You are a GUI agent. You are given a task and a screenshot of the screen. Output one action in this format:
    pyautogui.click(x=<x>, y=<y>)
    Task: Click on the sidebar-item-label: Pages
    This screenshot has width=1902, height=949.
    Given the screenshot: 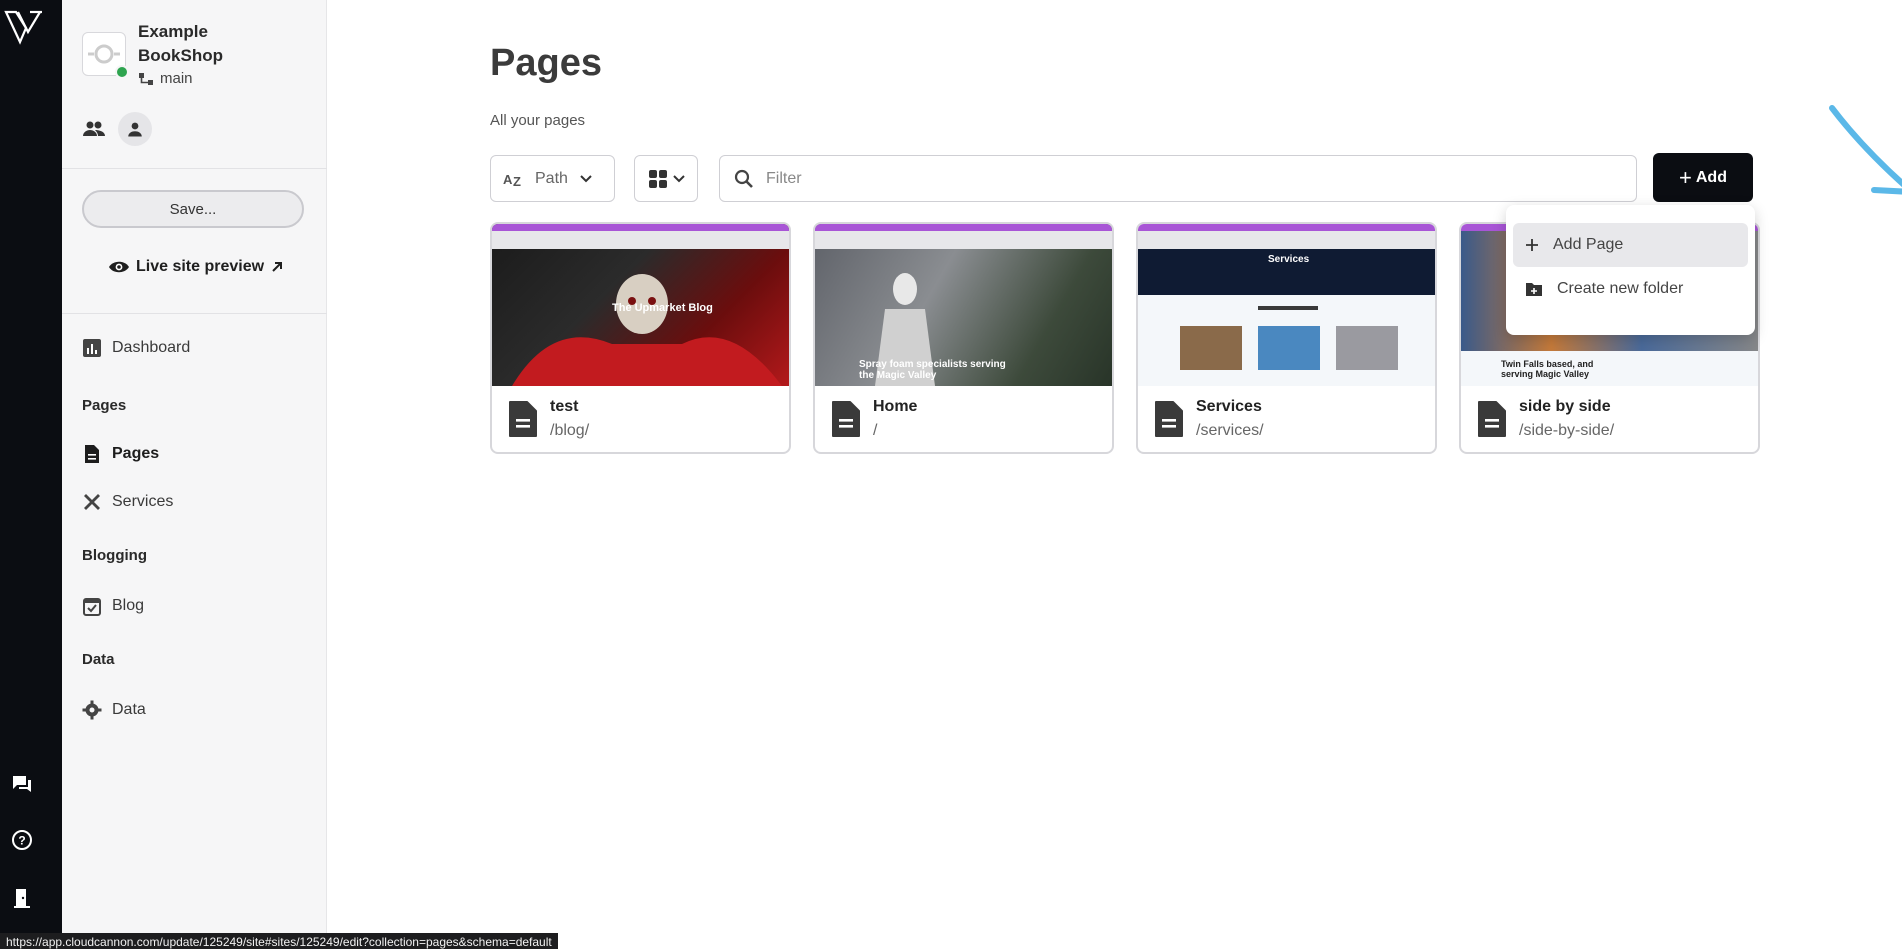 What is the action you would take?
    pyautogui.click(x=136, y=453)
    